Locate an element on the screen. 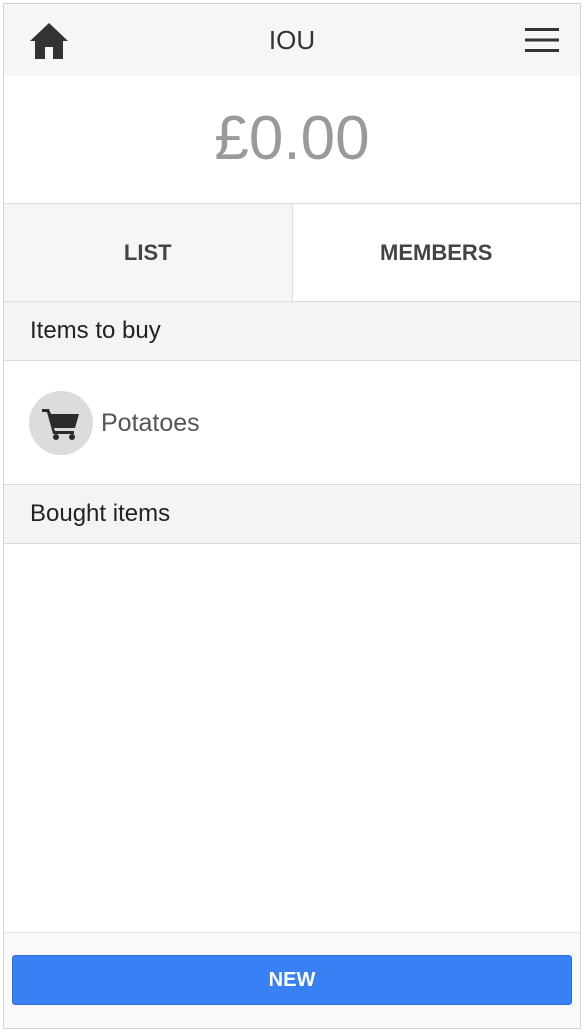 The image size is (584, 1032). section-header-items-to-buy: Items to buy is located at coordinates (292, 331).